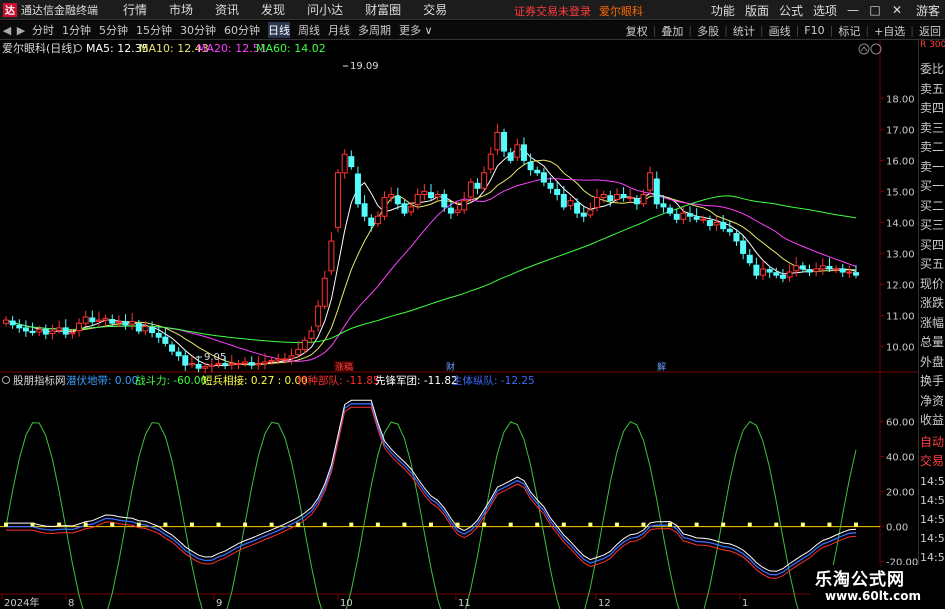 The width and height of the screenshot is (945, 609). Describe the element at coordinates (889, 31) in the screenshot. I see `btn-add-watchlist: +自选` at that location.